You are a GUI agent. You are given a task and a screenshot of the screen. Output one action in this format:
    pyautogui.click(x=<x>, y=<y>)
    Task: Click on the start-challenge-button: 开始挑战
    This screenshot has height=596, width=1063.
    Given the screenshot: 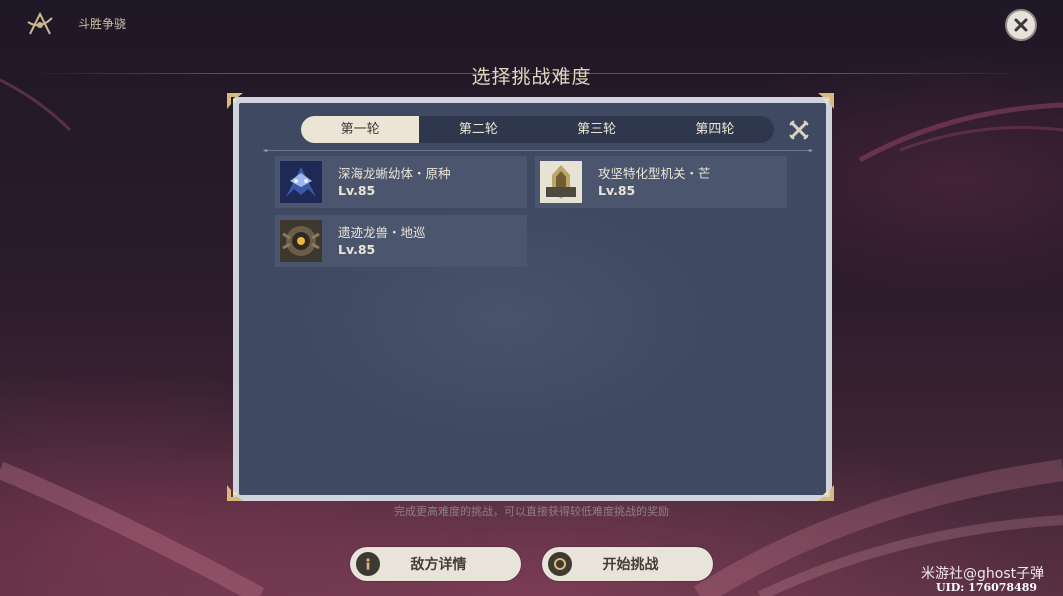 What is the action you would take?
    pyautogui.click(x=627, y=564)
    